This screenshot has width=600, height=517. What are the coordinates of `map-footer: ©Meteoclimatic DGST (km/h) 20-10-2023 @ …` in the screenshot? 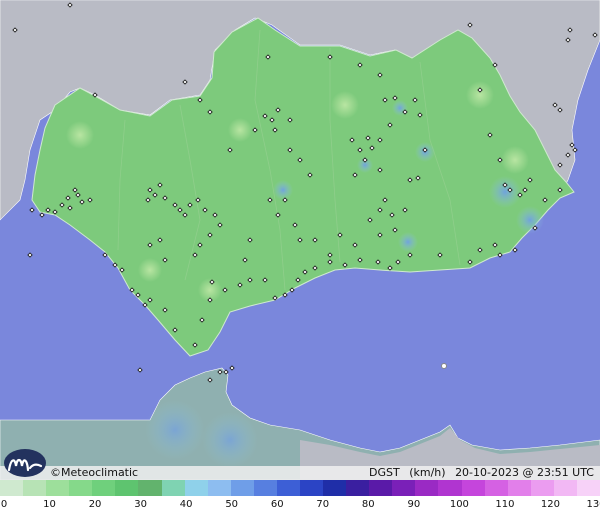 It's located at (300, 473).